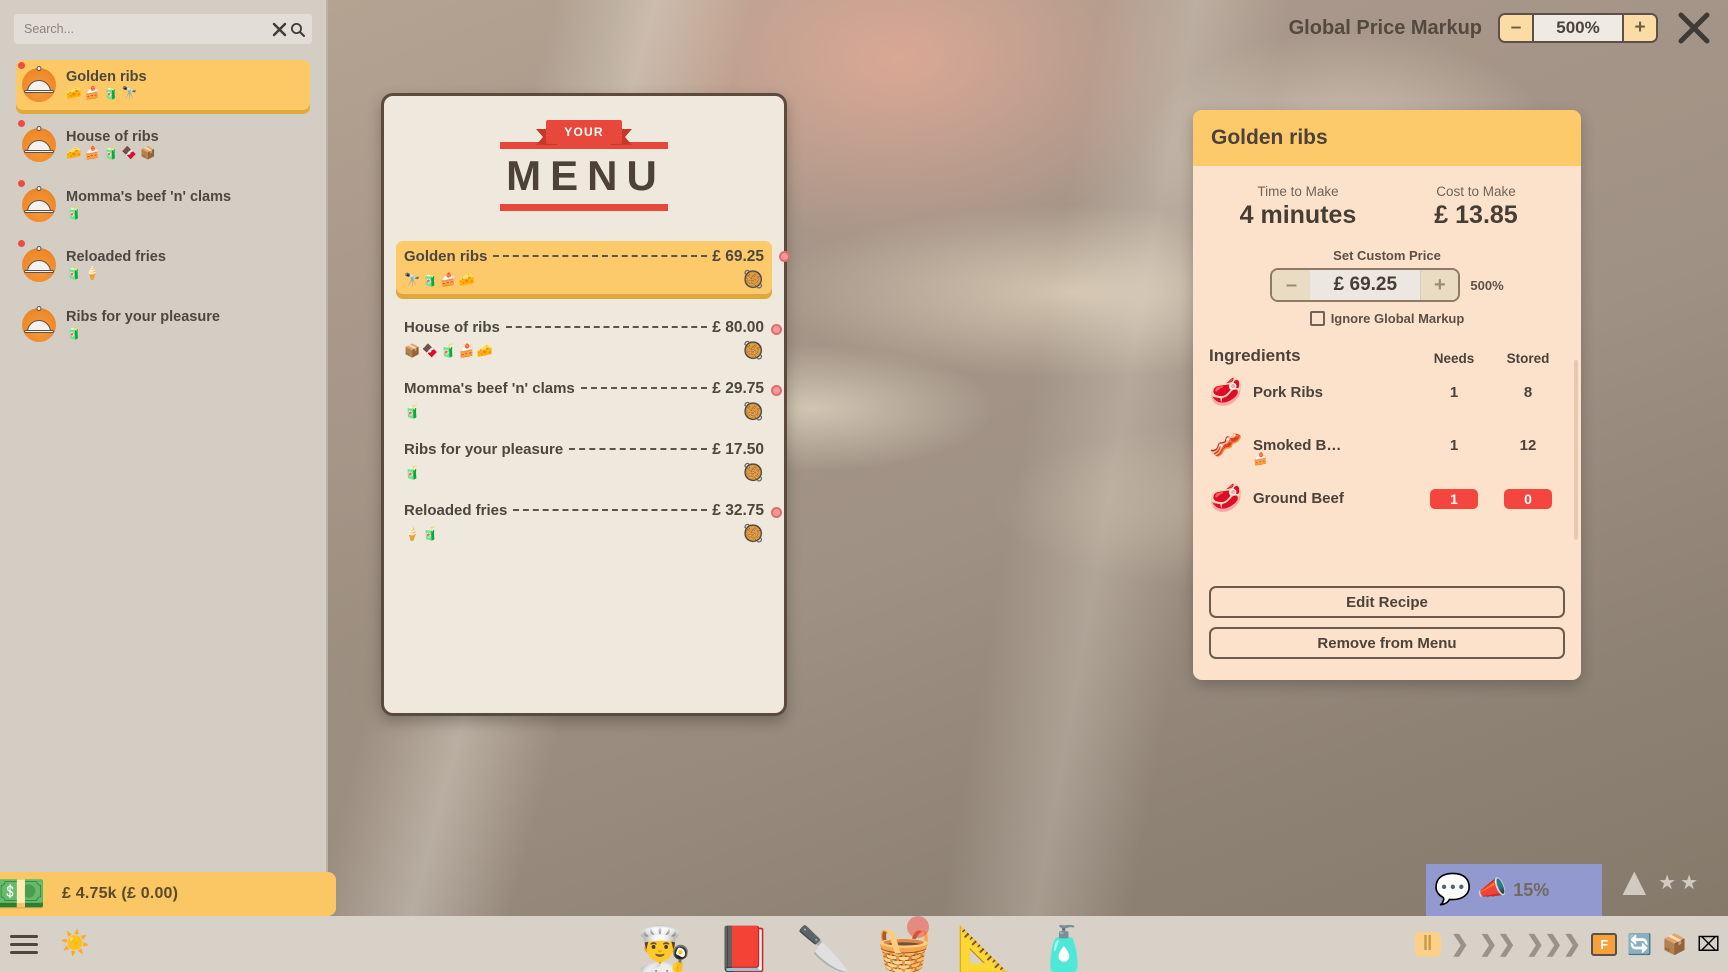 The width and height of the screenshot is (1728, 972). I want to click on smoked-bacon-icon: 🥓, so click(1226, 445).